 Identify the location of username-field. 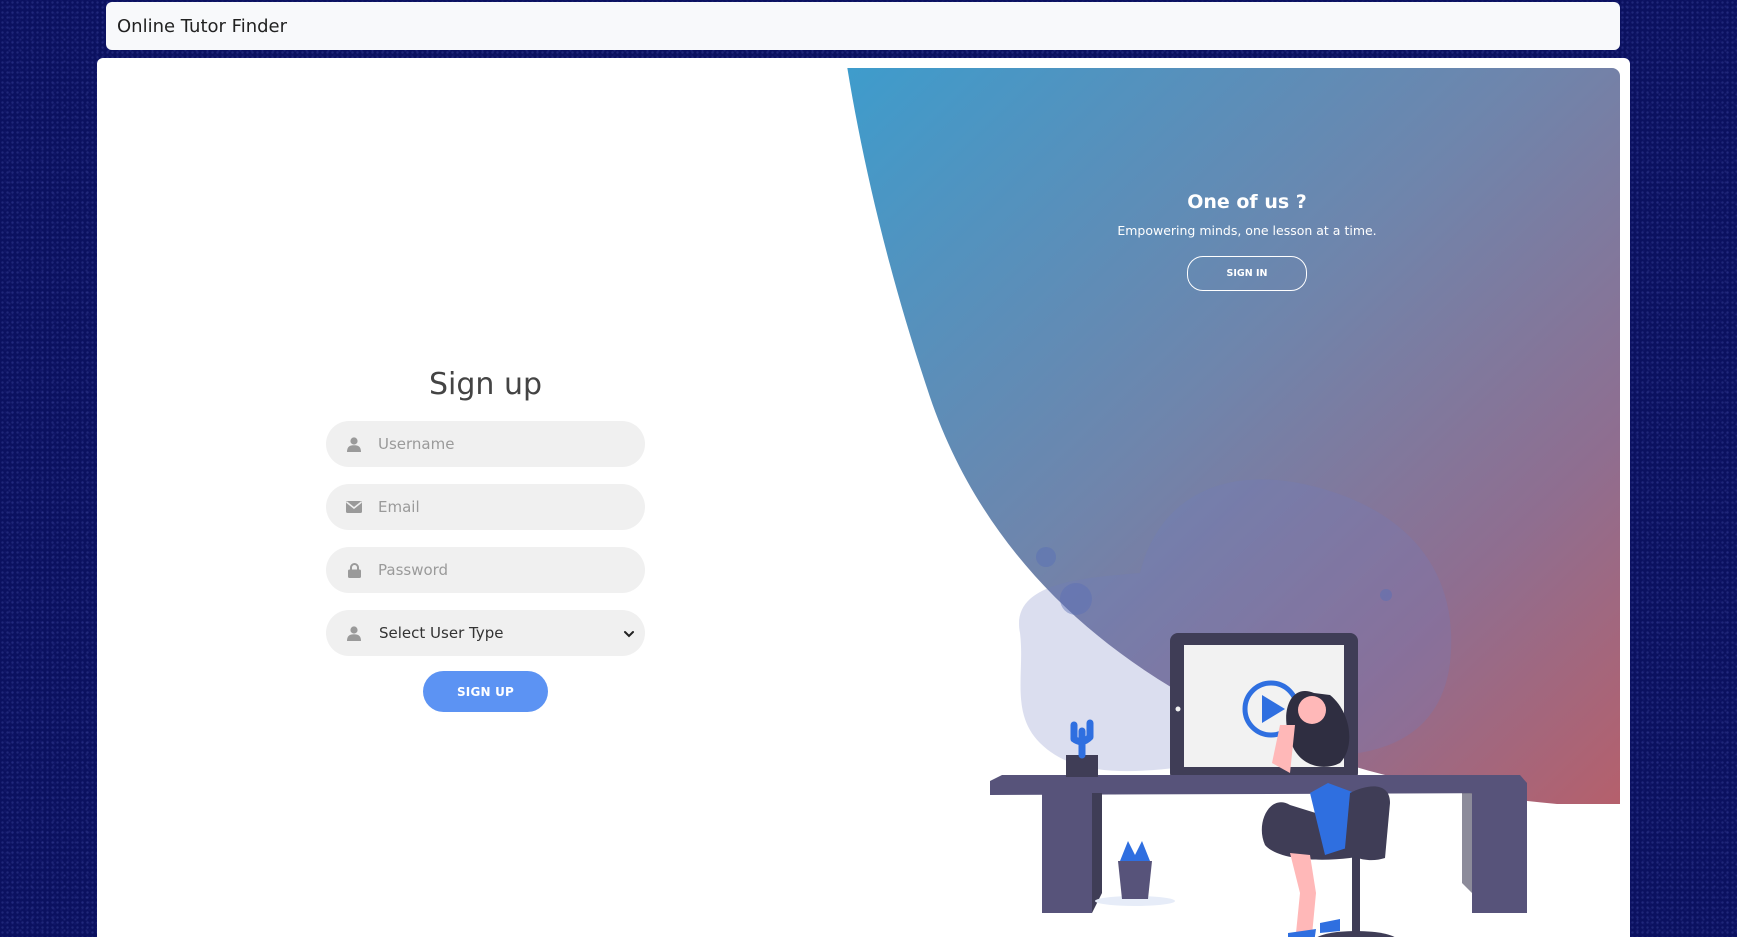
(485, 444).